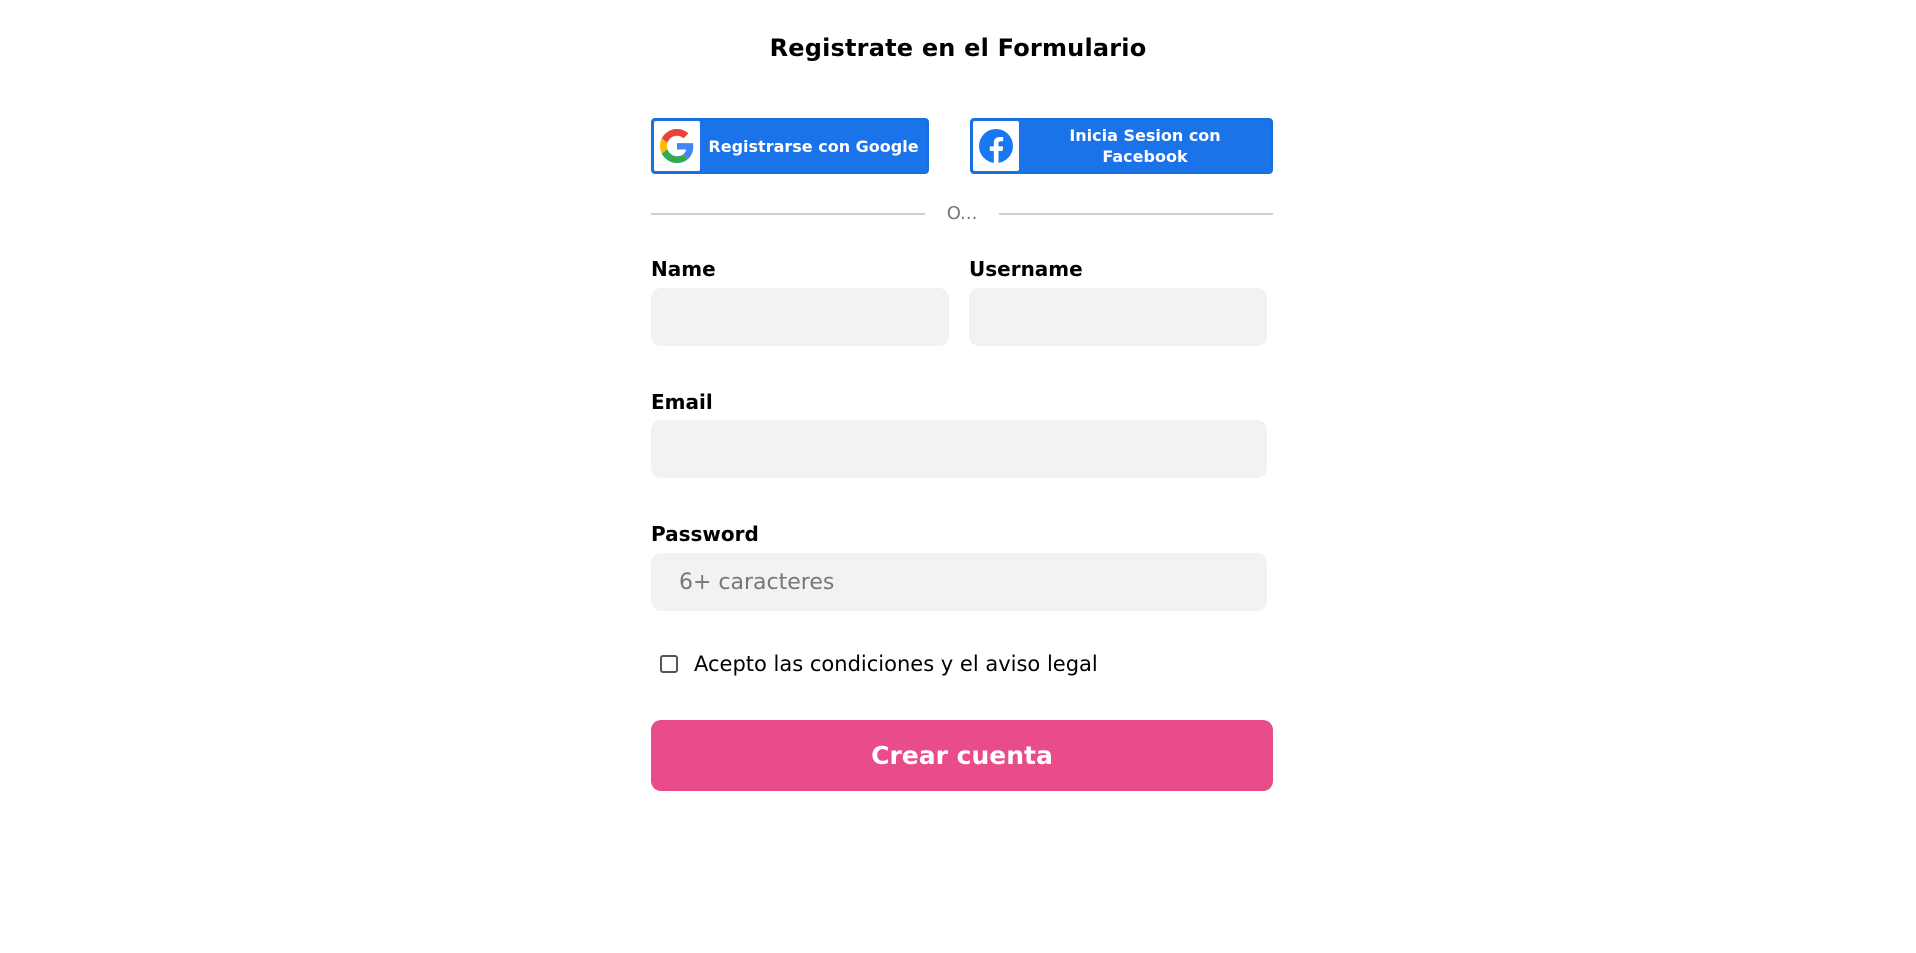 Image resolution: width=1916 pixels, height=953 pixels. I want to click on terms-row: Acepto las condiciones y el aviso legal, so click(879, 664).